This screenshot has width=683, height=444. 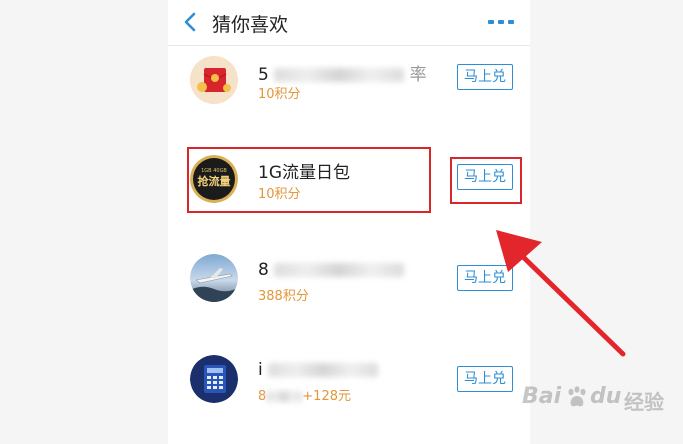 I want to click on watermark-du: du, so click(x=606, y=396).